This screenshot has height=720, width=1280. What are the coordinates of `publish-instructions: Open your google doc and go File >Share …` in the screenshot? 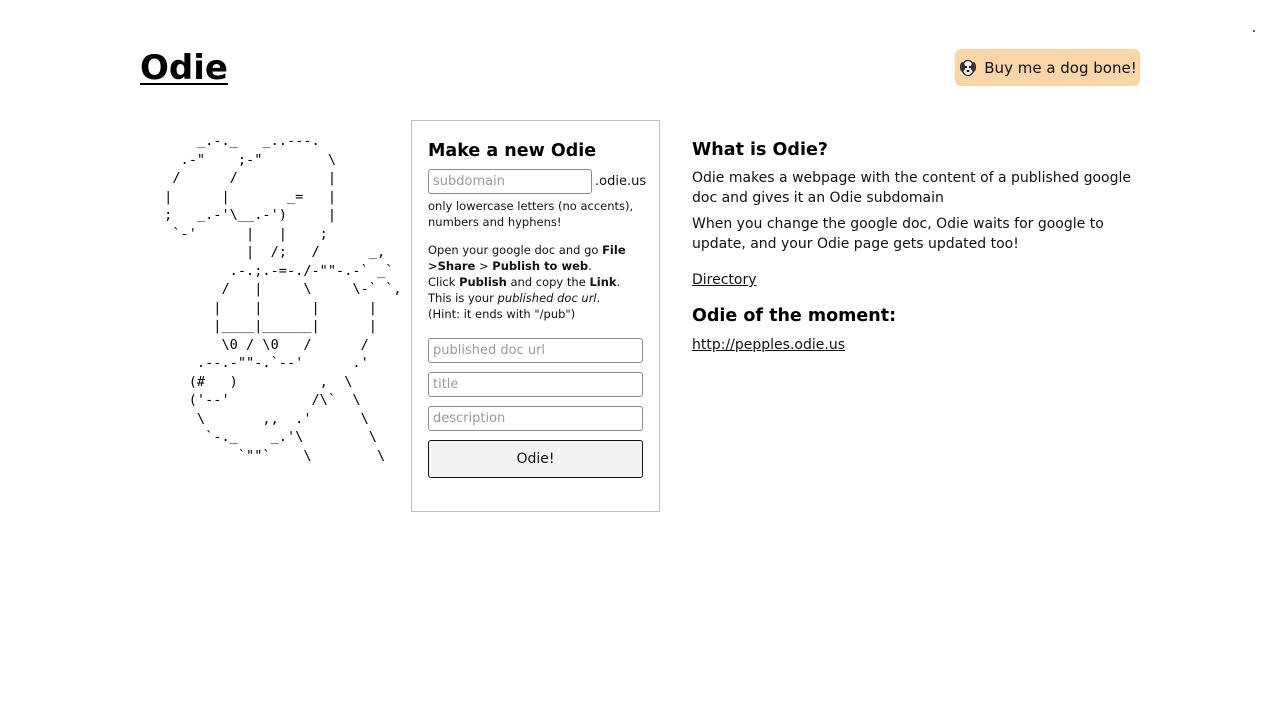 It's located at (527, 282).